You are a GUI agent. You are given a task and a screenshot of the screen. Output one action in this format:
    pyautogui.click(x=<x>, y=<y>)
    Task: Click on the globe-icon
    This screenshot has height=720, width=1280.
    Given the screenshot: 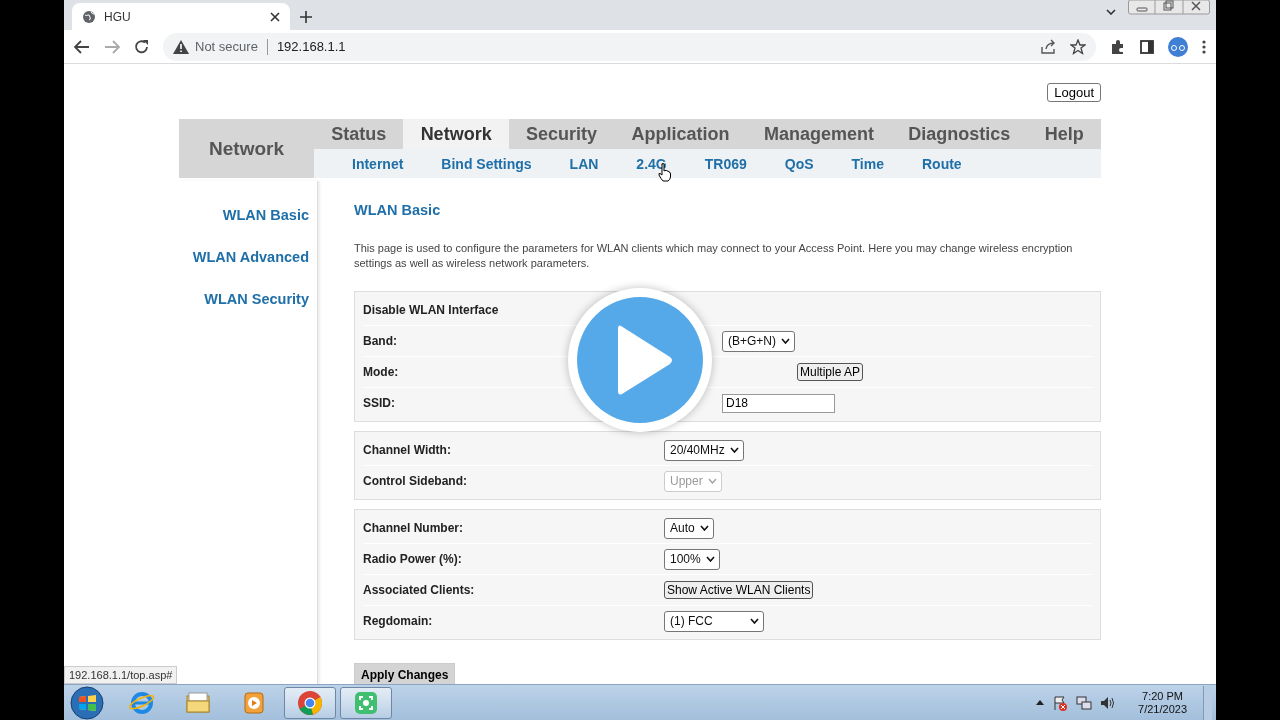 What is the action you would take?
    pyautogui.click(x=89, y=16)
    